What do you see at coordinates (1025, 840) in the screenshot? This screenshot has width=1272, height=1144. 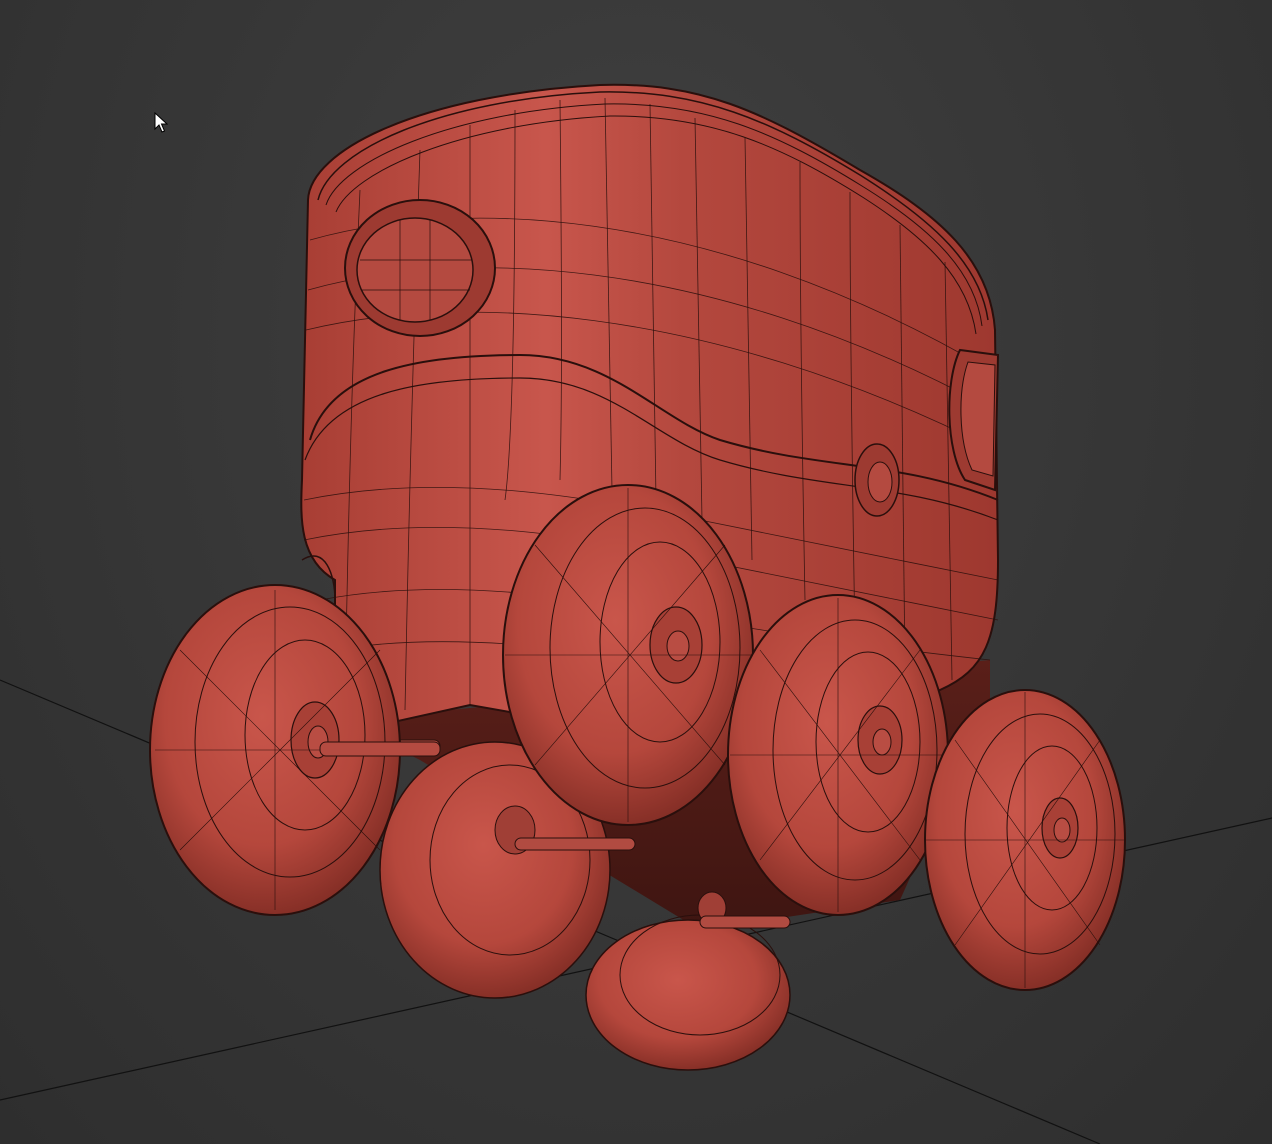 I see `wheel-rear-right` at bounding box center [1025, 840].